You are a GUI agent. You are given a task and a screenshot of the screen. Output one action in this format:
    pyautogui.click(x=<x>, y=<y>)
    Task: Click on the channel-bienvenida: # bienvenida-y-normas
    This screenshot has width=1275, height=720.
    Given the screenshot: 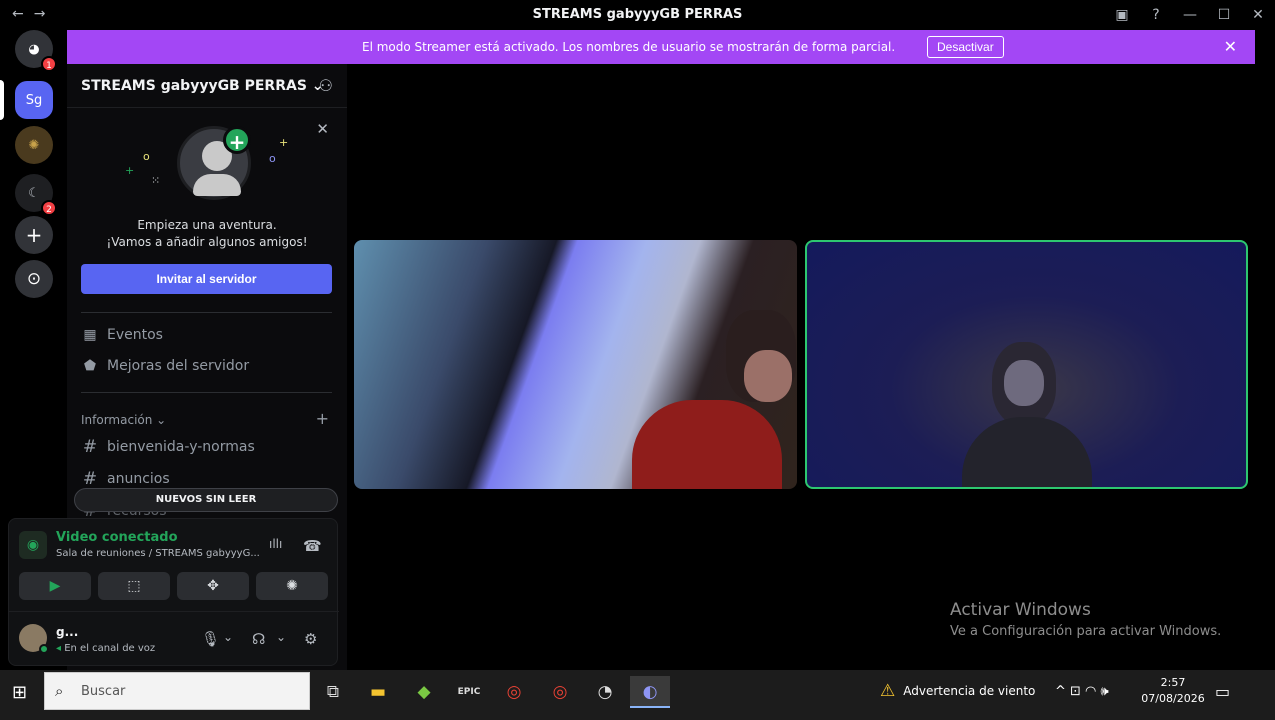 What is the action you would take?
    pyautogui.click(x=168, y=447)
    